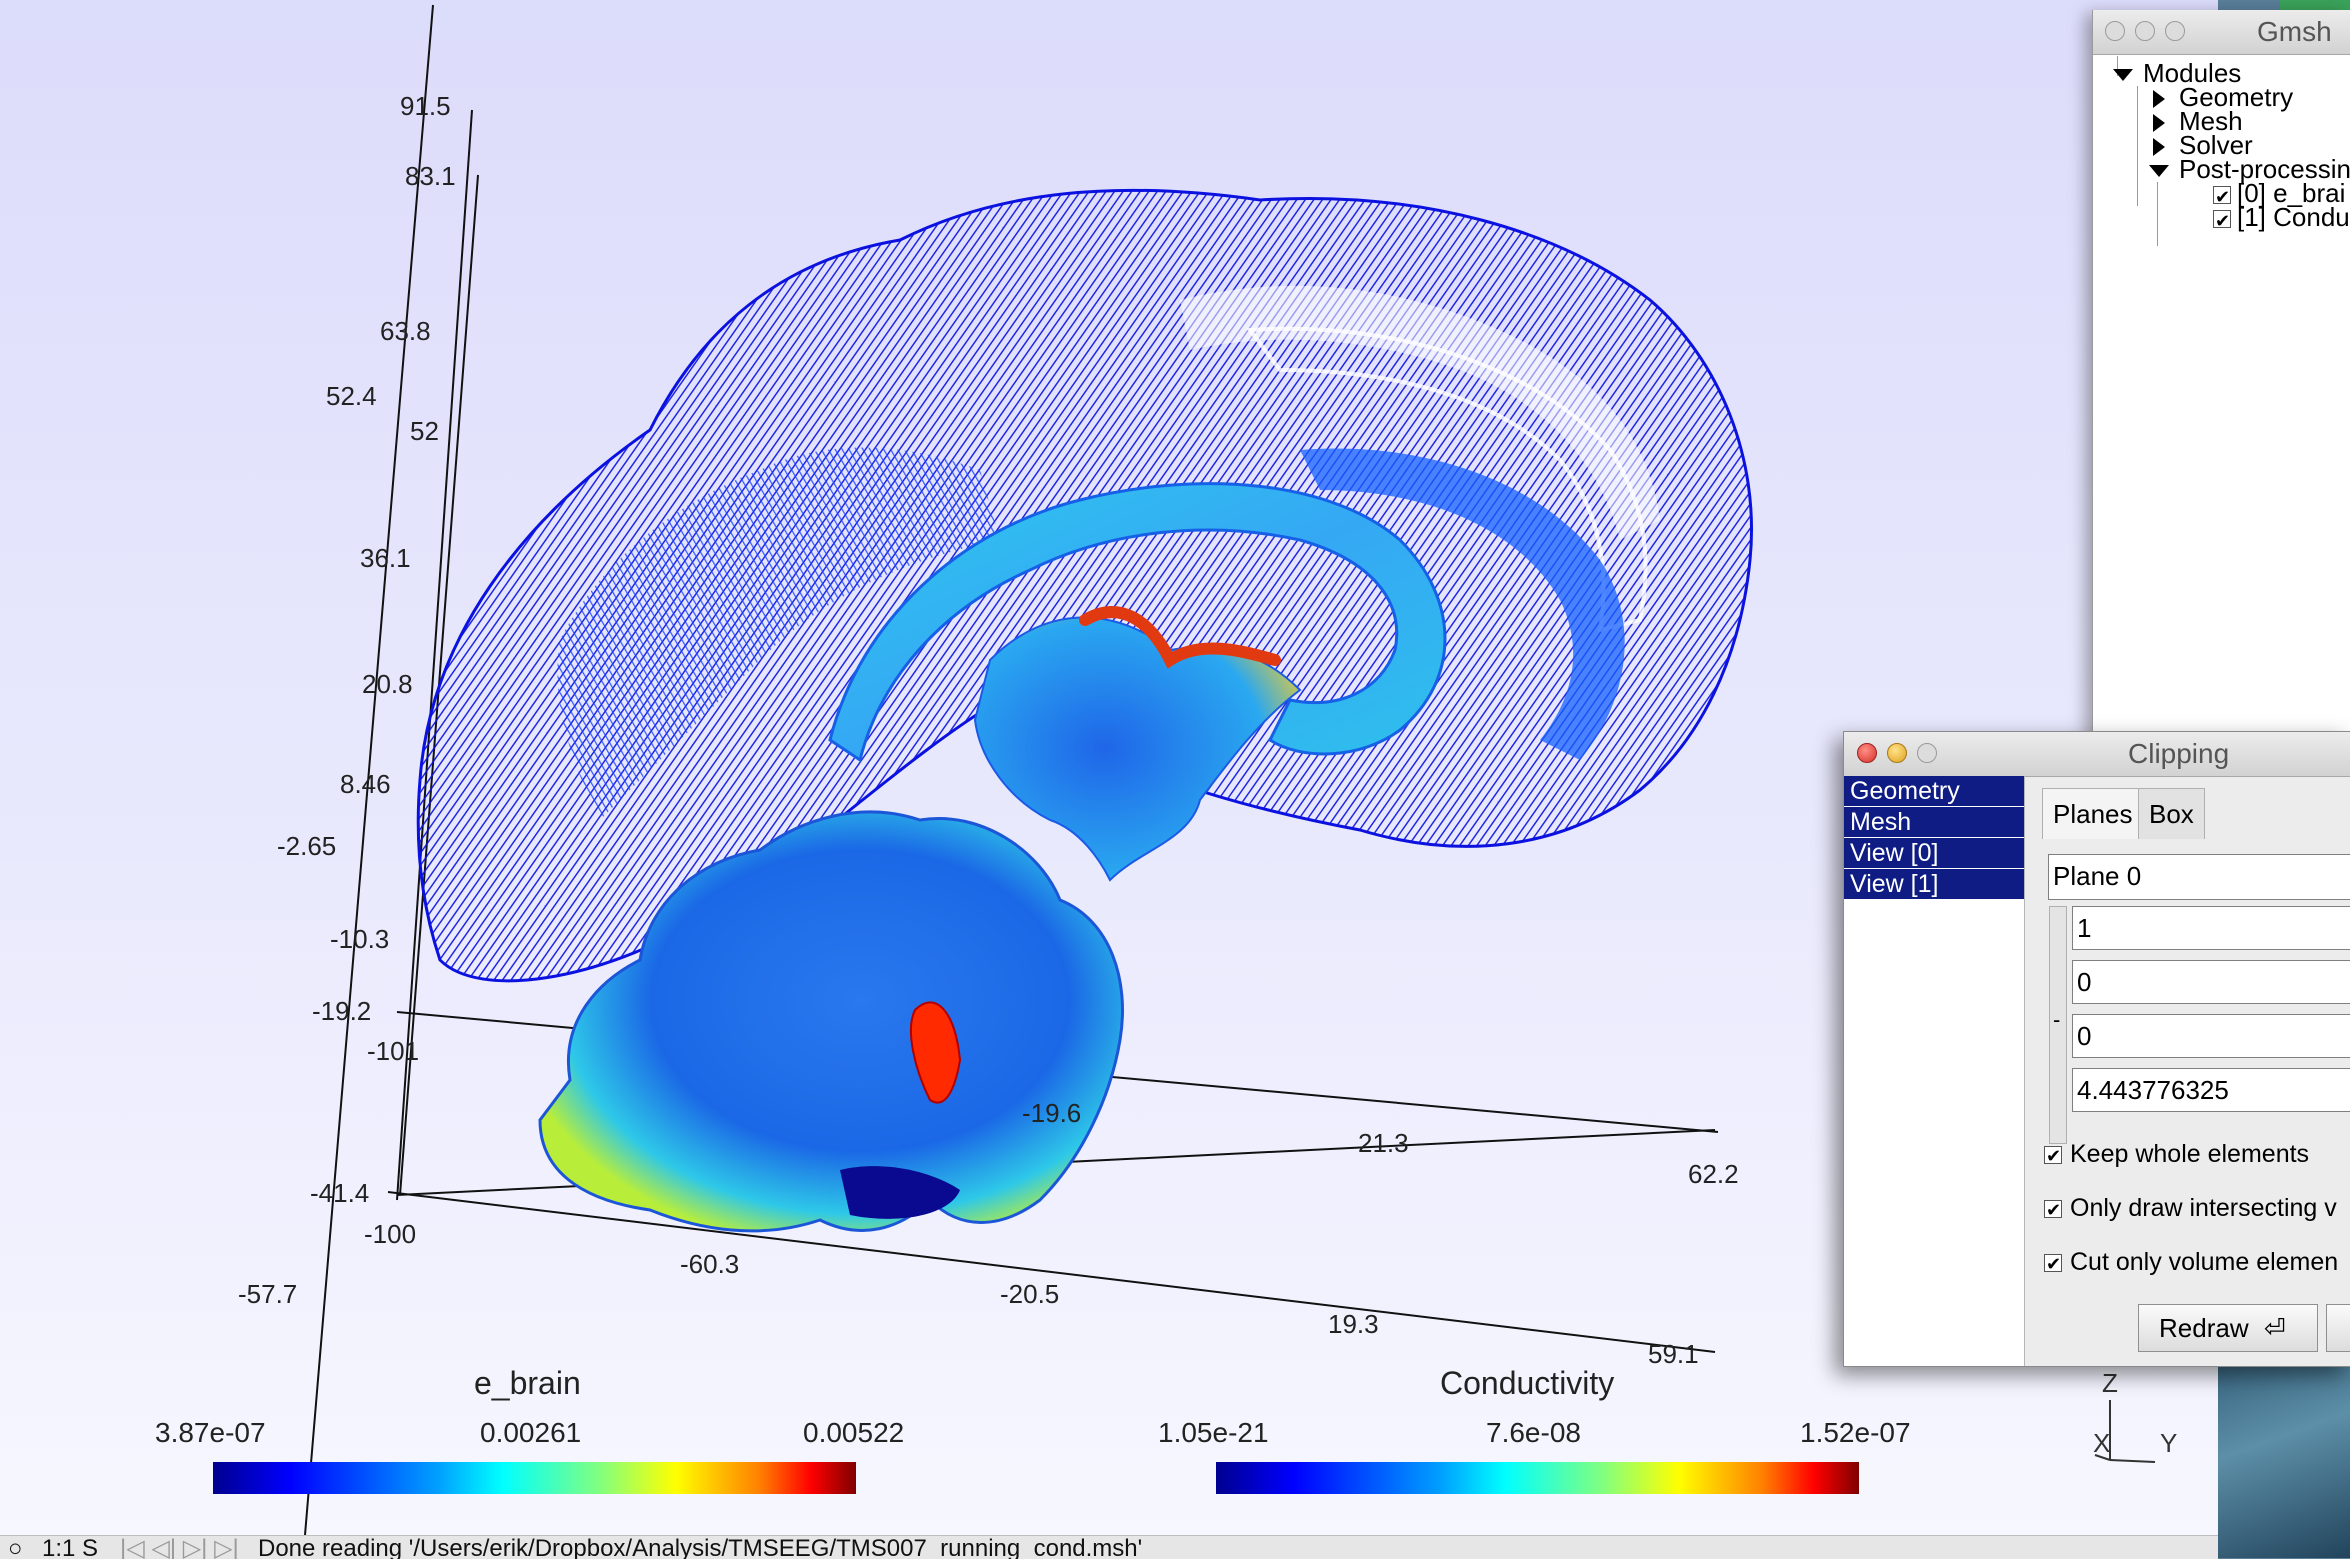 This screenshot has height=1559, width=2350. I want to click on view-1-checkbox, so click(2222, 222).